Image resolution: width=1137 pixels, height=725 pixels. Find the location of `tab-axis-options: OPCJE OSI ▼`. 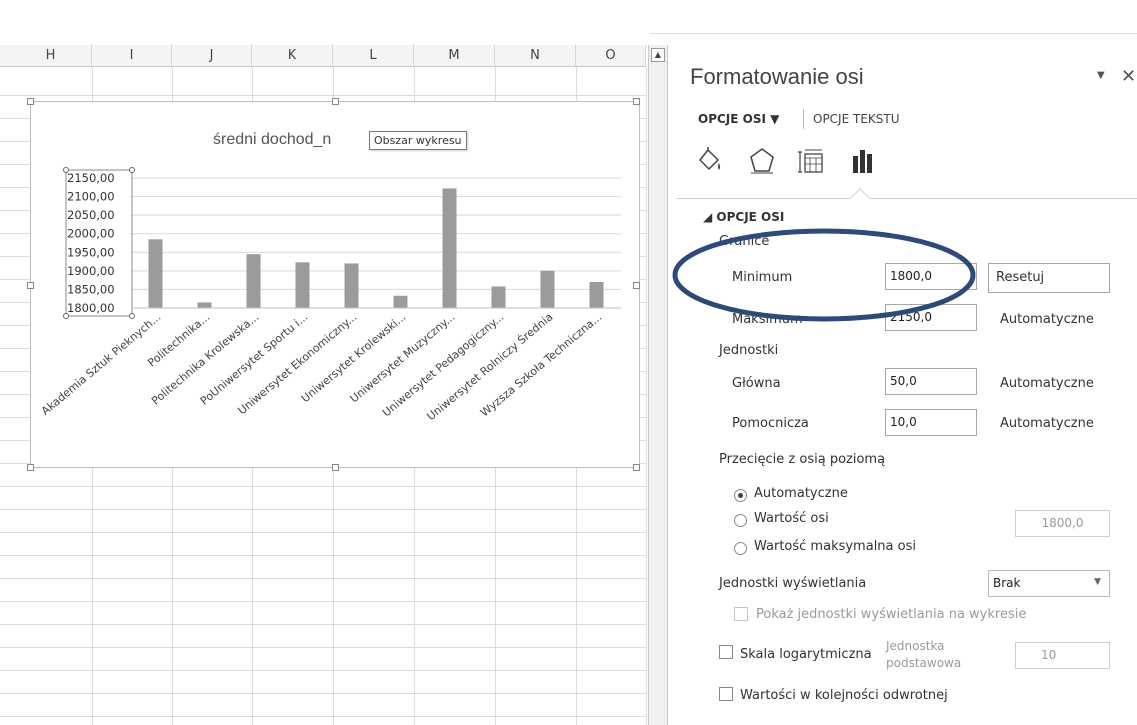

tab-axis-options: OPCJE OSI ▼ is located at coordinates (738, 119).